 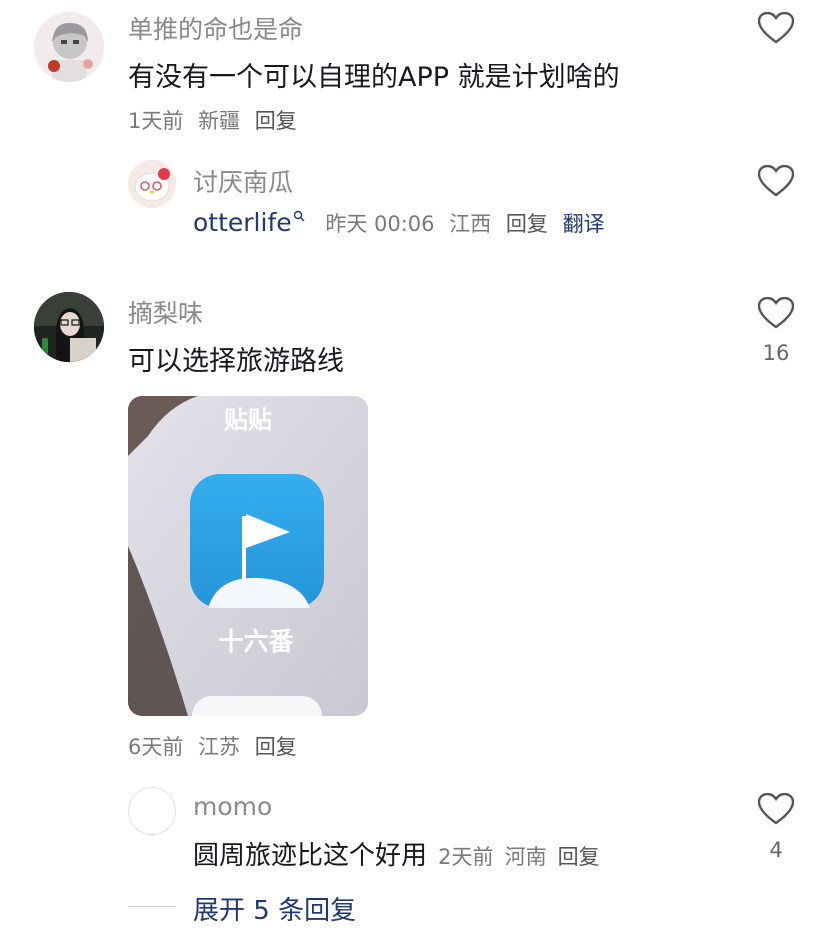 I want to click on like-count: 4, so click(x=776, y=850).